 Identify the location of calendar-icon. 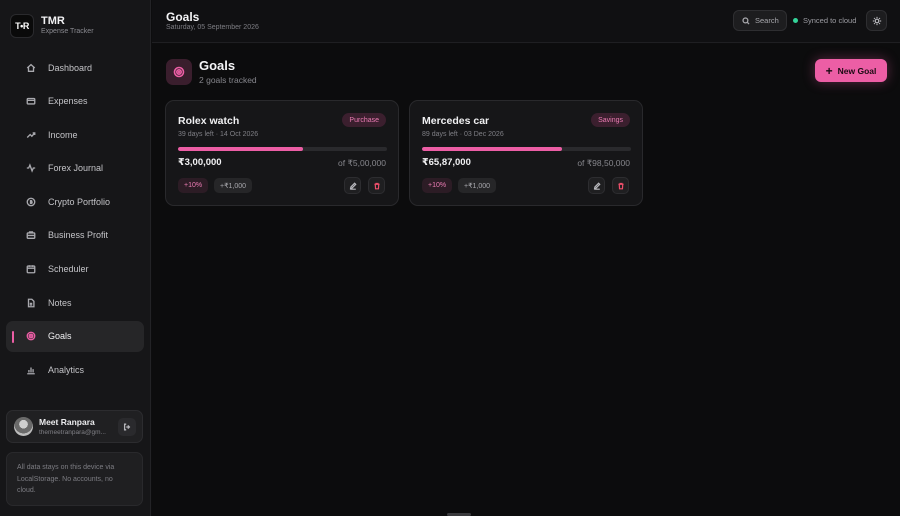
(31, 269).